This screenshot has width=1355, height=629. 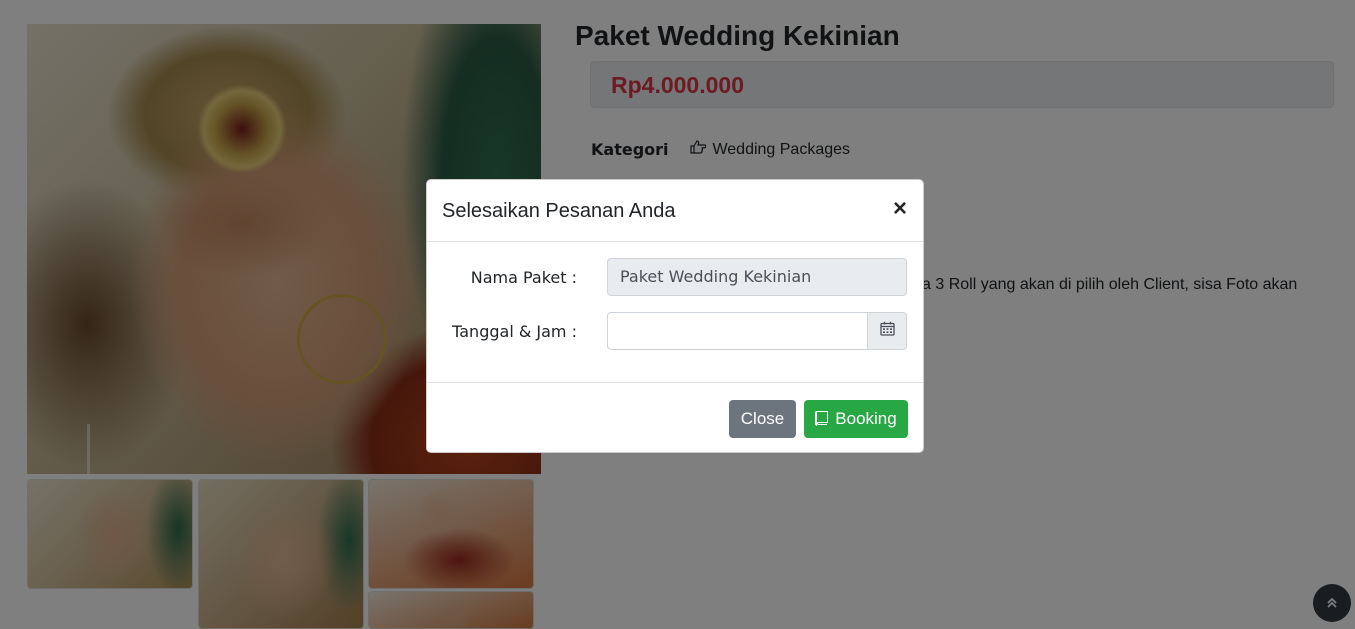 I want to click on close-icon: ×, so click(x=900, y=209).